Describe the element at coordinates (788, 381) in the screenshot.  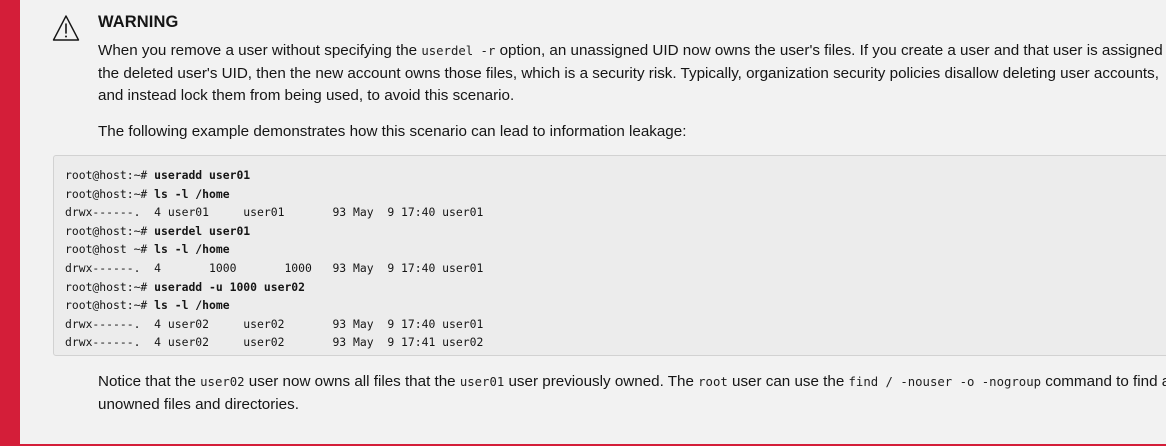
I see `text: user can use the` at that location.